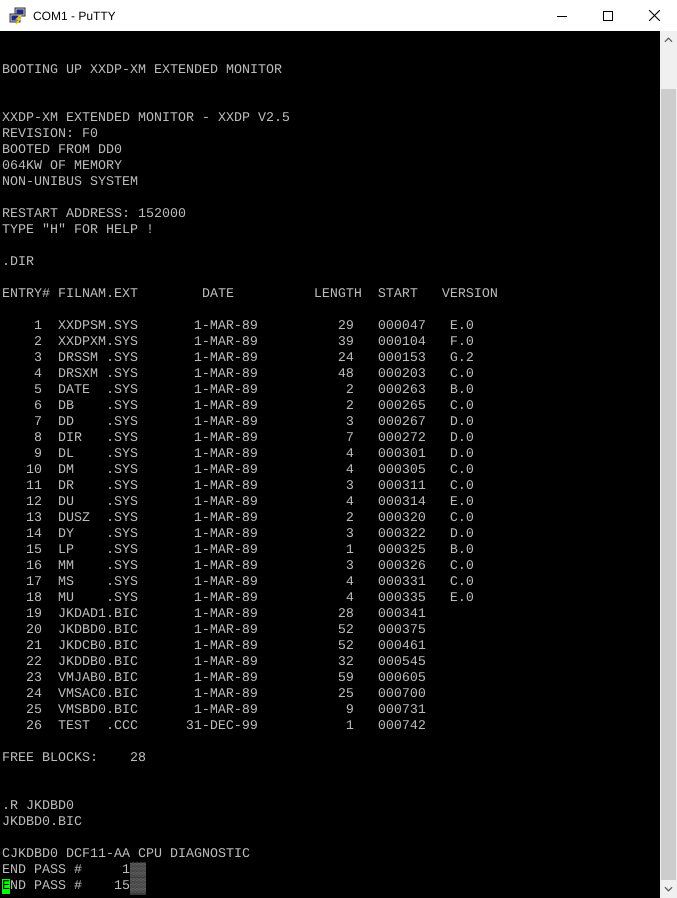 This screenshot has height=898, width=677. What do you see at coordinates (402, 406) in the screenshot?
I see `table-cell: 000265` at bounding box center [402, 406].